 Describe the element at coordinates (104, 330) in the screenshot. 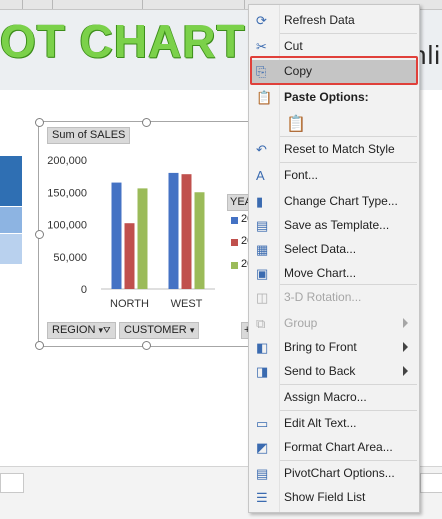

I see `filter-icon: ▾⛛` at that location.